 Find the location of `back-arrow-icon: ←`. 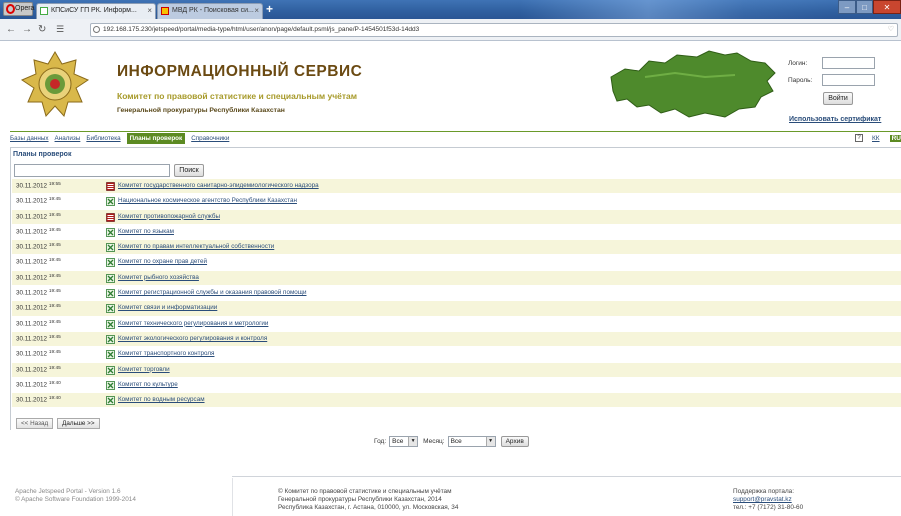

back-arrow-icon: ← is located at coordinates (11, 29).